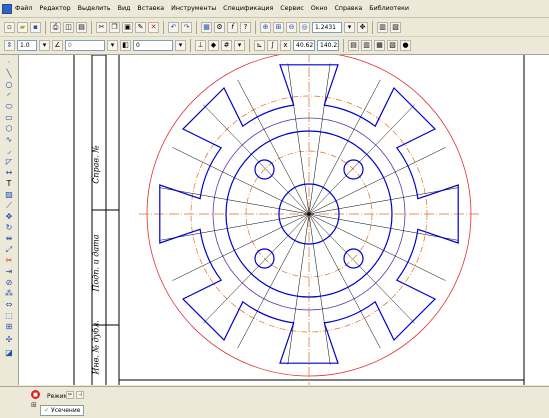  What do you see at coordinates (35, 27) in the screenshot?
I see `save-icon: ▪` at bounding box center [35, 27].